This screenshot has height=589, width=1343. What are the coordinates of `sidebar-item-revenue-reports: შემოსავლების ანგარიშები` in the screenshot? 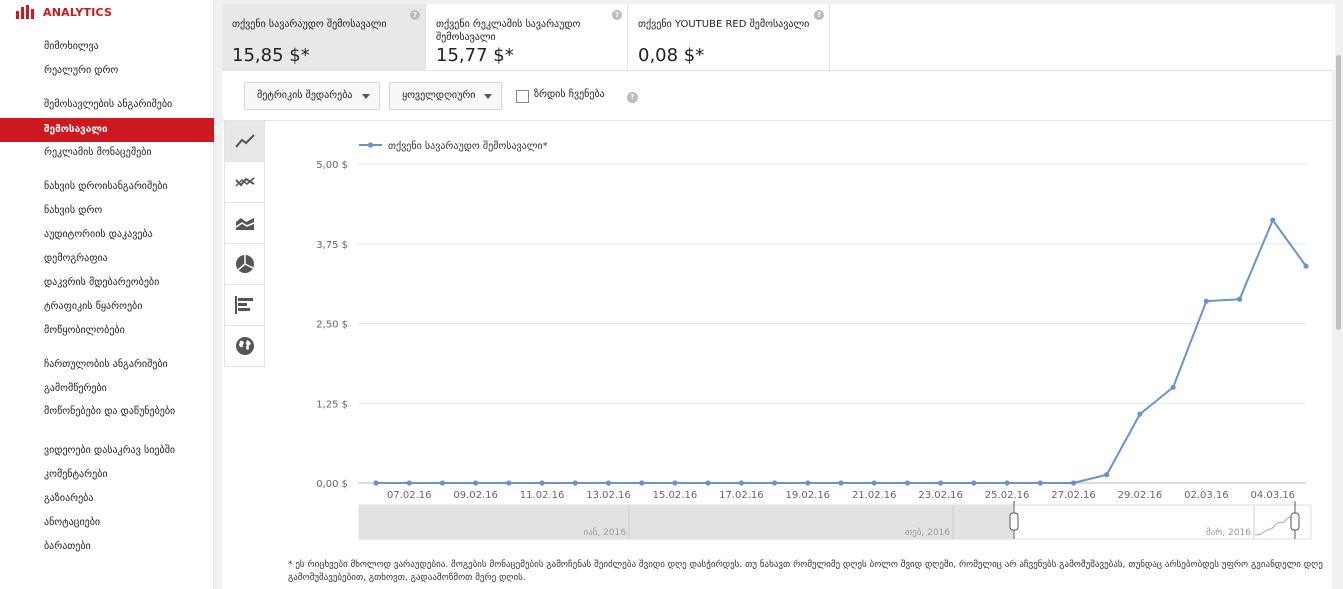 It's located at (107, 105).